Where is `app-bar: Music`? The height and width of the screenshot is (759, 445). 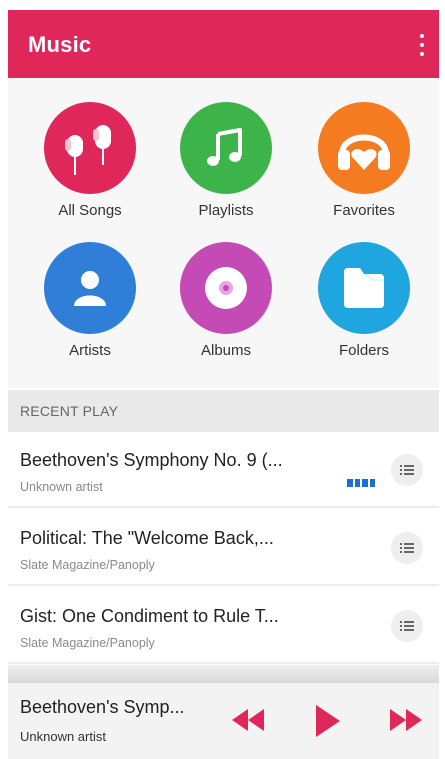 app-bar: Music is located at coordinates (223, 44).